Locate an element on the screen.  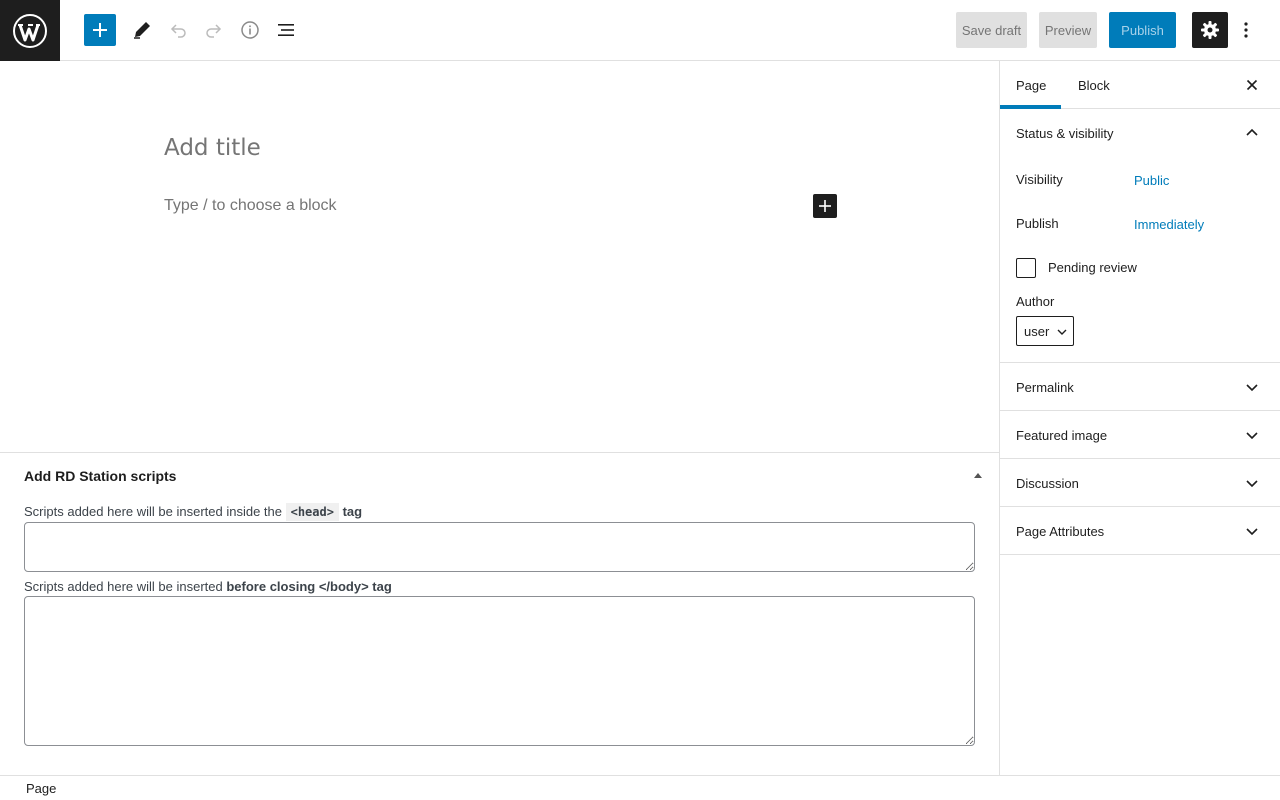
editor-header: Save draft Preview Publish is located at coordinates (640, 30).